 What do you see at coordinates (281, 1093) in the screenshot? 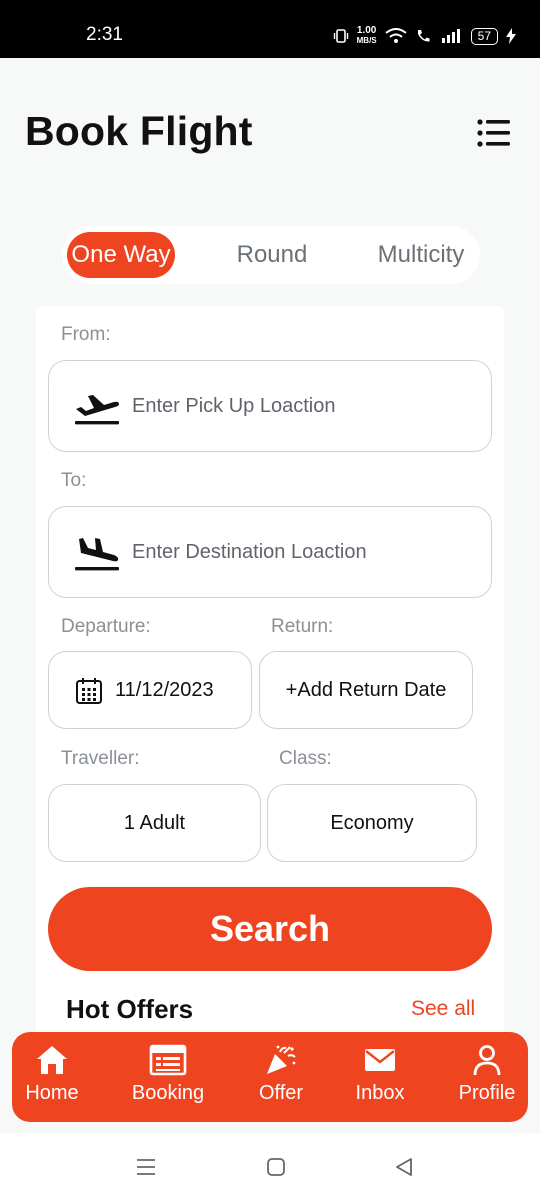
I see `nav-label-offer: Offer` at bounding box center [281, 1093].